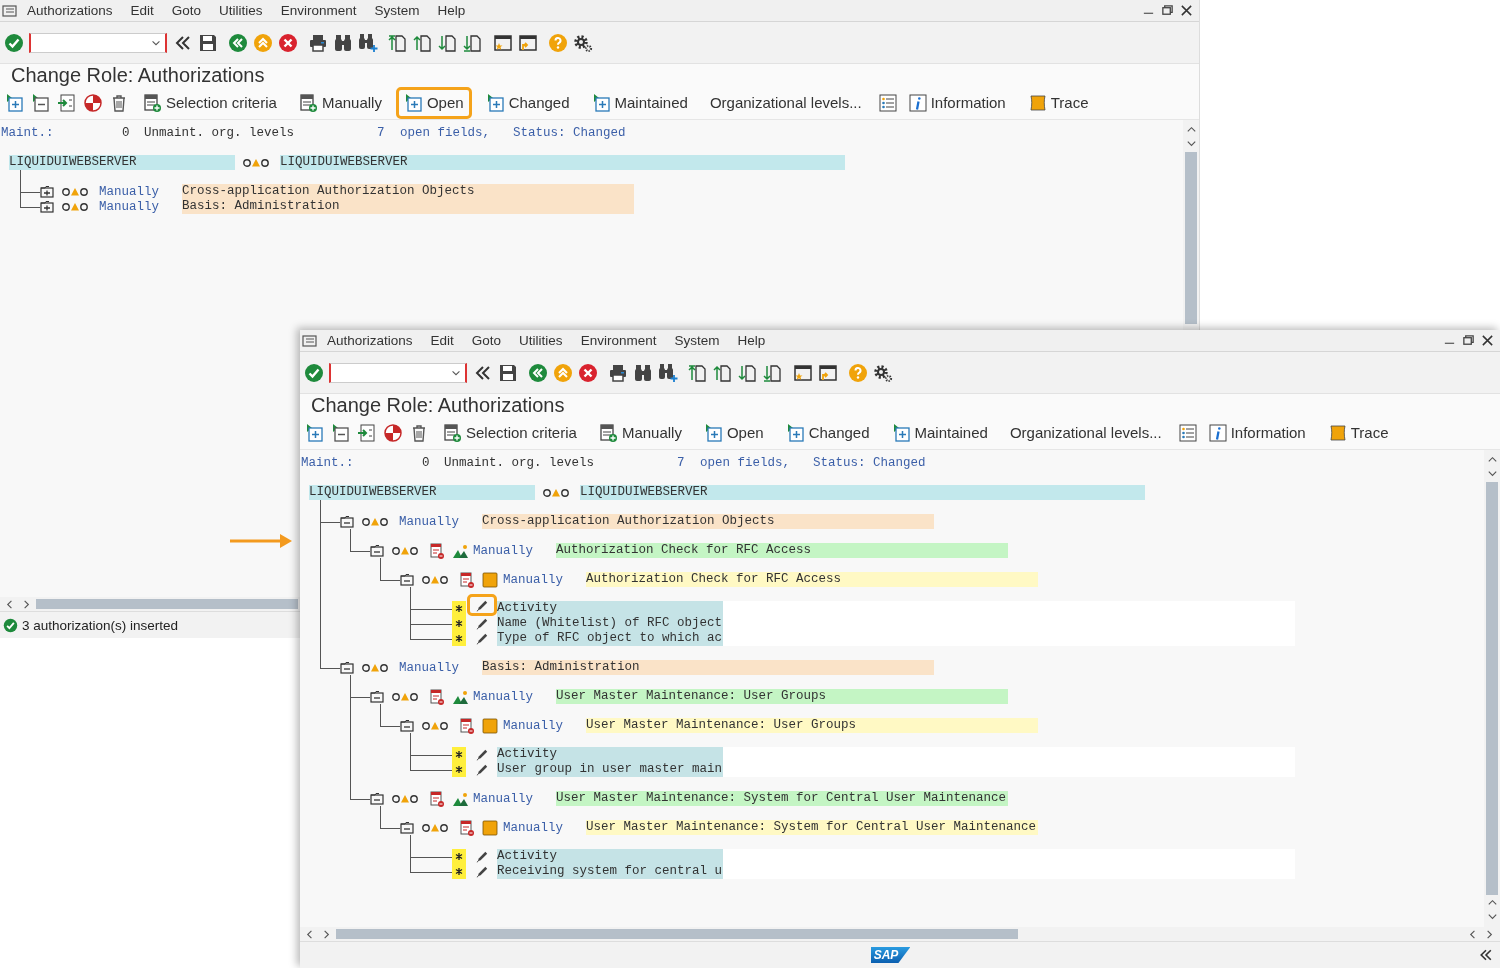 This screenshot has width=1500, height=968. Describe the element at coordinates (442, 340) in the screenshot. I see `menu-item: Edit` at that location.